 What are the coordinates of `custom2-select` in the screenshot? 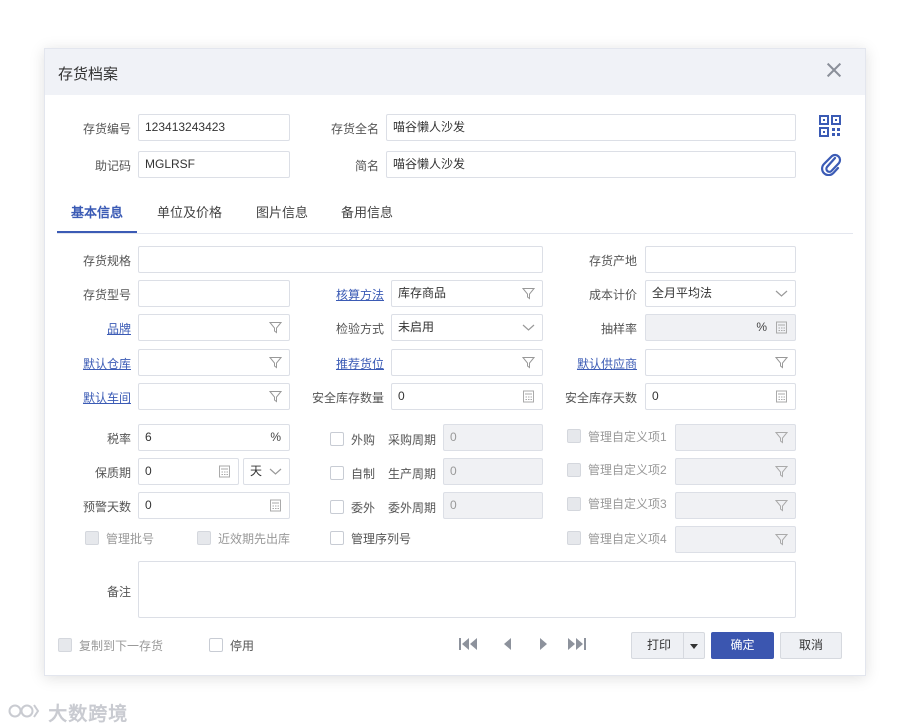 It's located at (735, 471).